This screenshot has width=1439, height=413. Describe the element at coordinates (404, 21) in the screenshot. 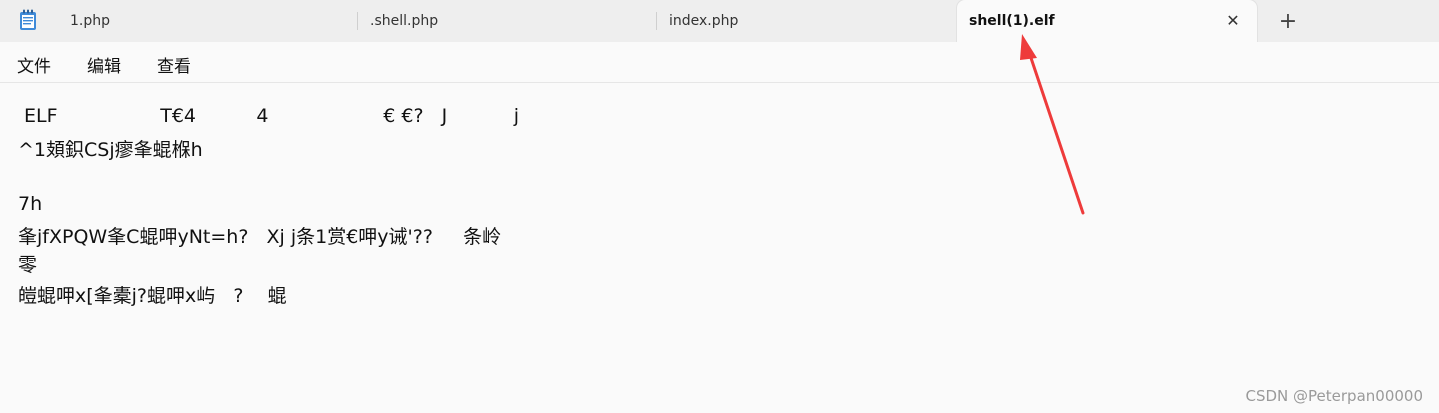

I see `tab-label: .shell.php` at that location.